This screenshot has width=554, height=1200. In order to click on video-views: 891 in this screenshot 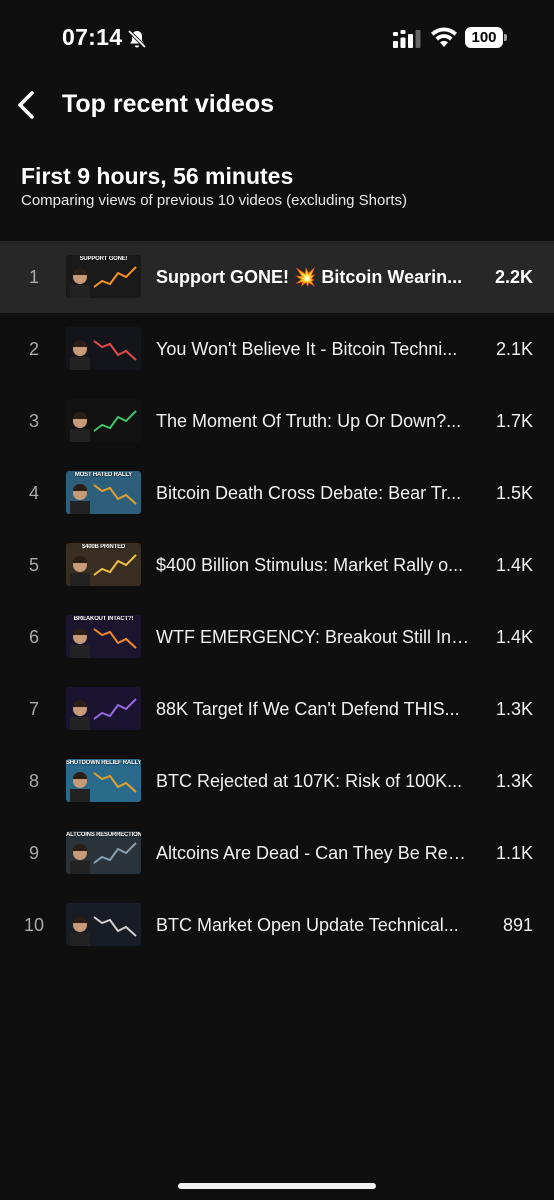, I will do `click(517, 925)`.